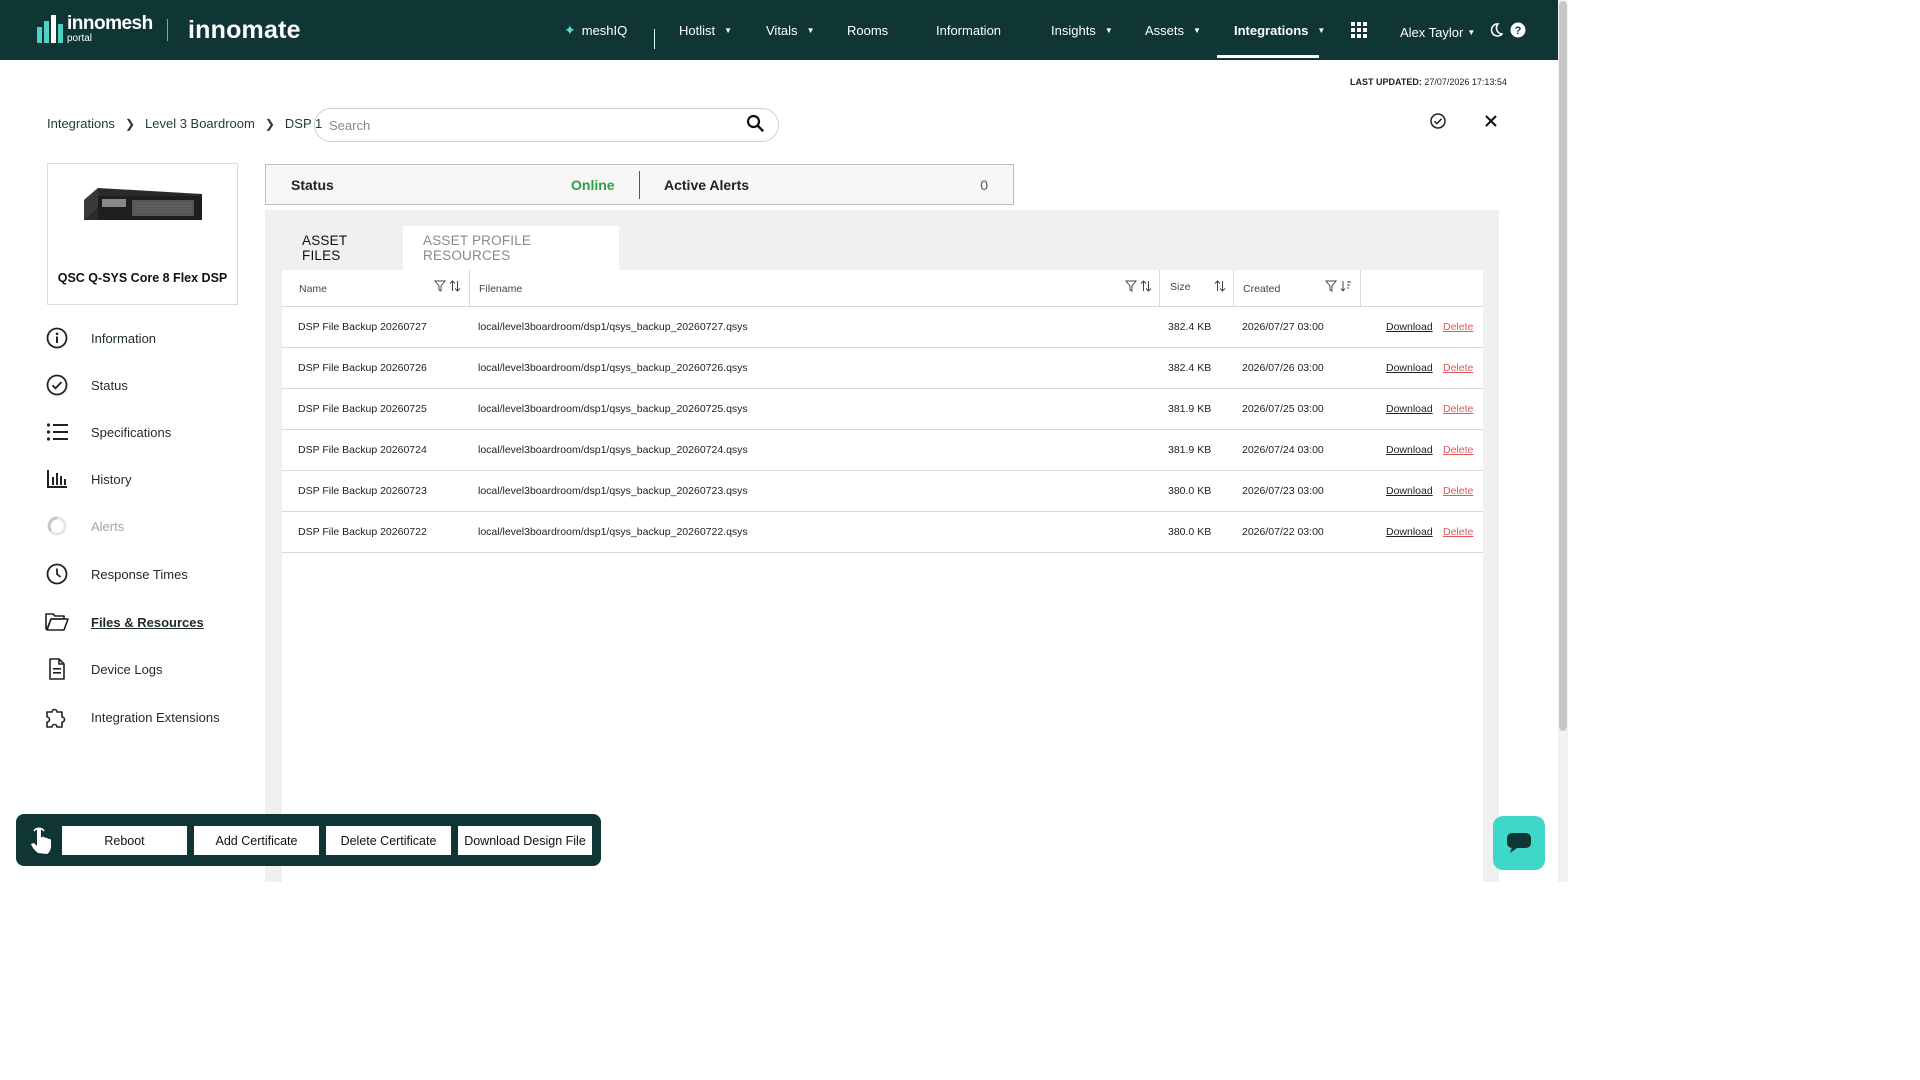  I want to click on nav-hotlist: Hotlist ▼, so click(705, 30).